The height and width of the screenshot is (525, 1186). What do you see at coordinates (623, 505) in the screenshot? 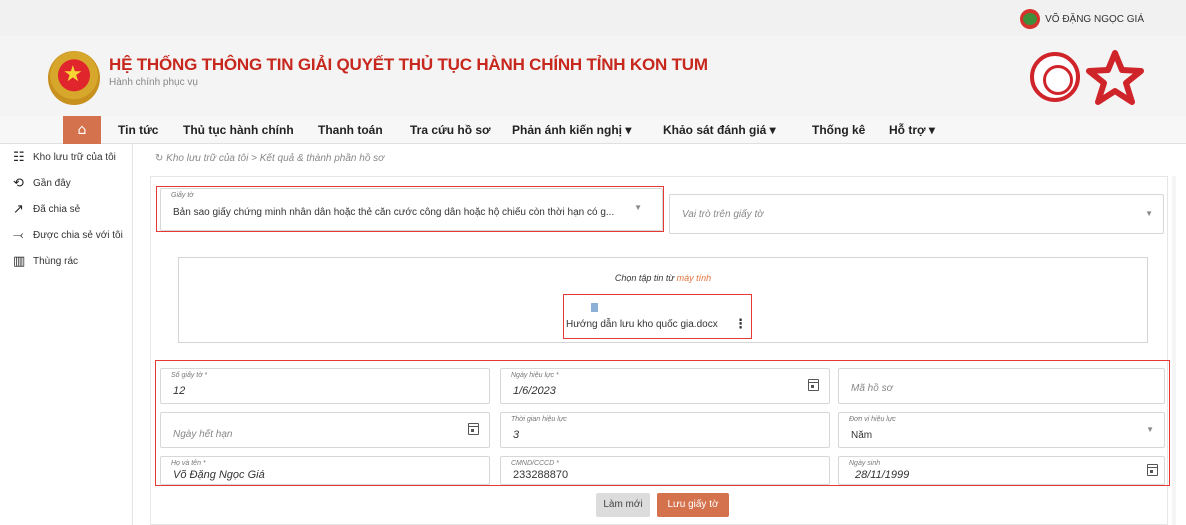
I see `reset-button: Làm mới` at bounding box center [623, 505].